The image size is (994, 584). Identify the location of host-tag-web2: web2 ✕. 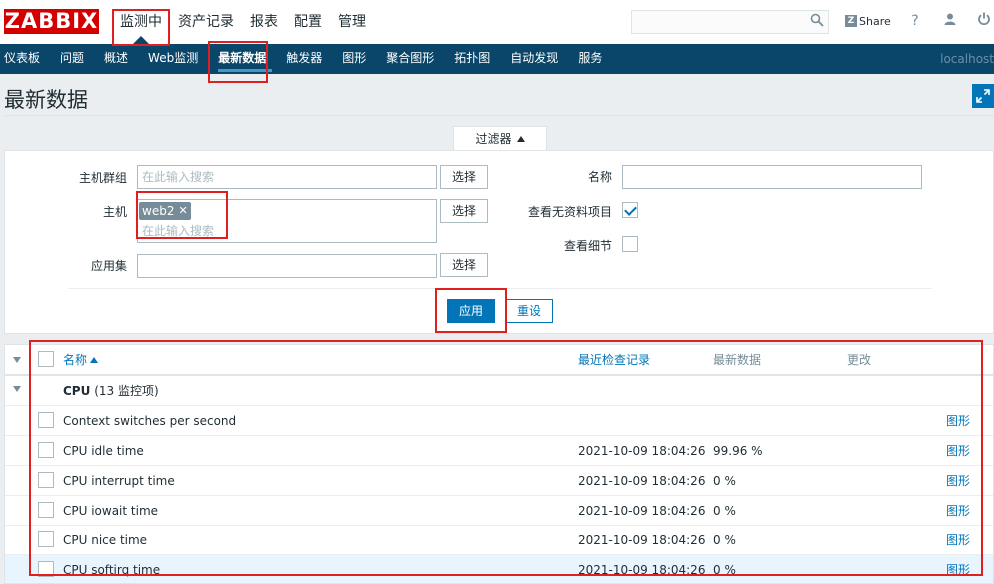
(165, 211).